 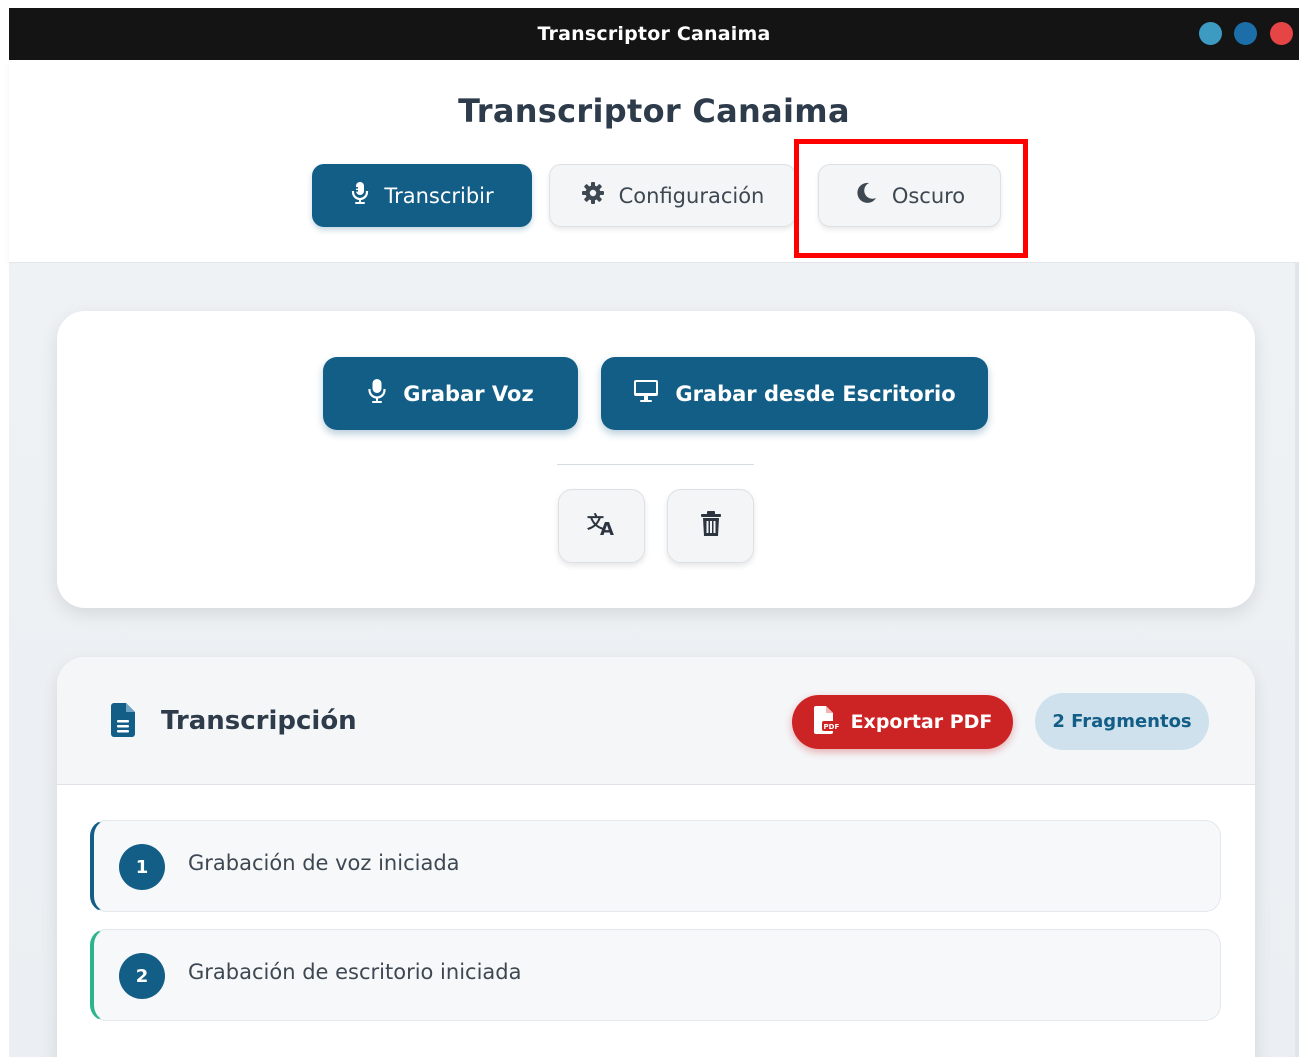 What do you see at coordinates (815, 393) in the screenshot?
I see `record-desktop-label: Grabar desde Escritorio` at bounding box center [815, 393].